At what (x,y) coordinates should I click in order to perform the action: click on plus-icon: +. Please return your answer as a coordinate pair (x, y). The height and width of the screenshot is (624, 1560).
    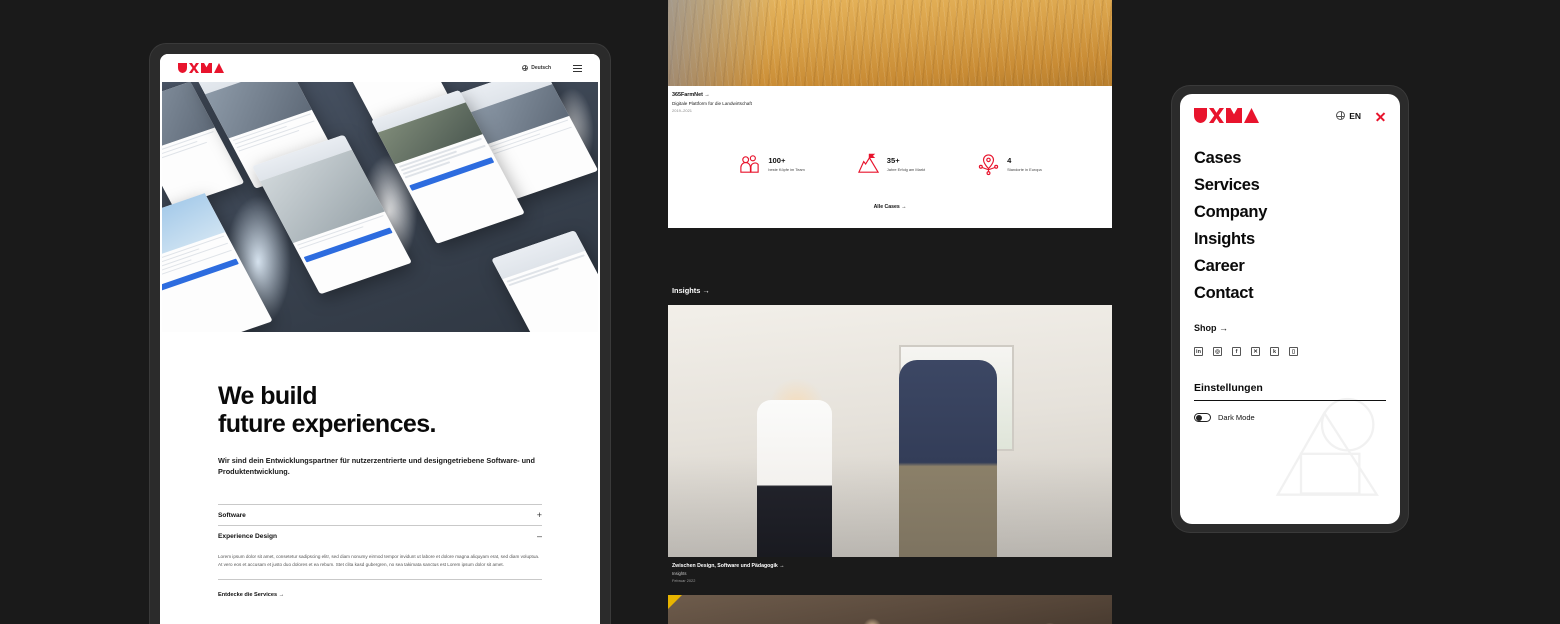
    Looking at the image, I should click on (539, 514).